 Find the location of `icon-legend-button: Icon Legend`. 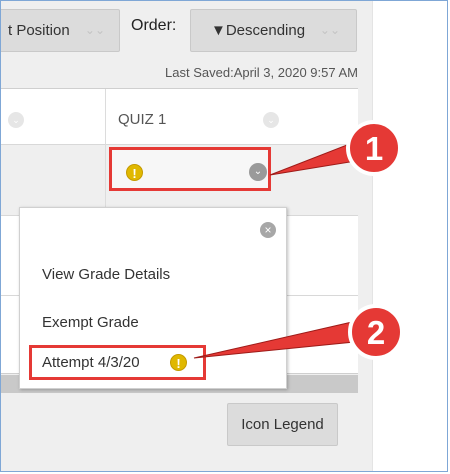

icon-legend-button: Icon Legend is located at coordinates (282, 424).